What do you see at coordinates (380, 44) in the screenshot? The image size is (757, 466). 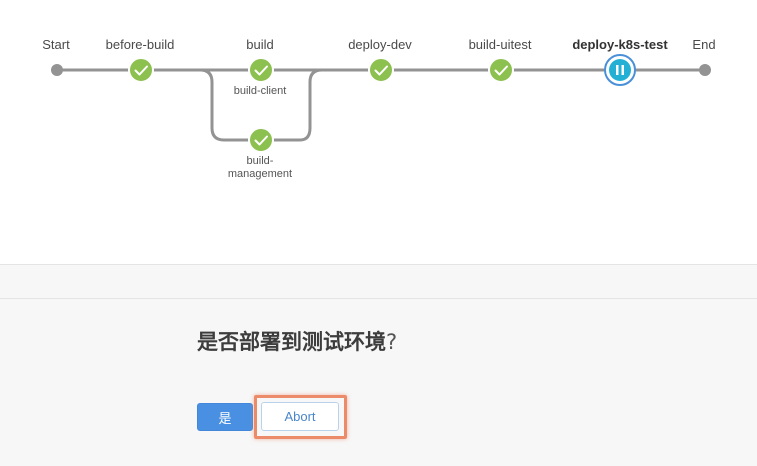 I see `stage-label-deploy-dev: deploy-dev` at bounding box center [380, 44].